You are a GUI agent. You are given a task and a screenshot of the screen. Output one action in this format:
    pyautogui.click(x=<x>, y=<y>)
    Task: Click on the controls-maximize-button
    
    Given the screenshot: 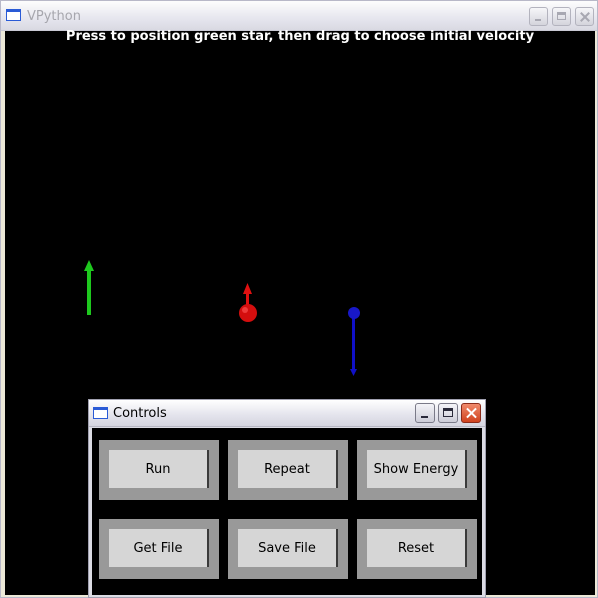 What is the action you would take?
    pyautogui.click(x=448, y=413)
    